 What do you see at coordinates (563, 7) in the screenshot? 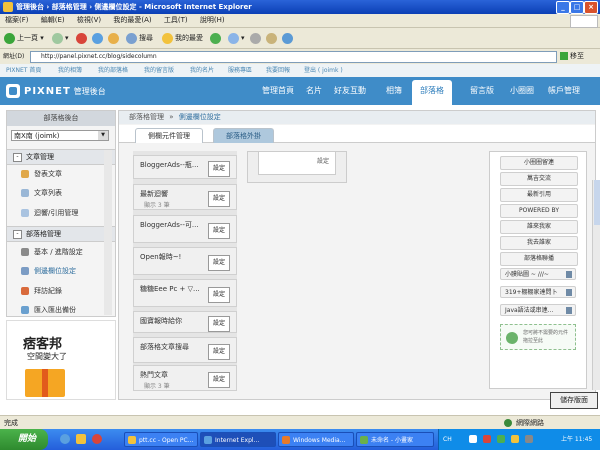
I see `minimize-button: _` at bounding box center [563, 7].